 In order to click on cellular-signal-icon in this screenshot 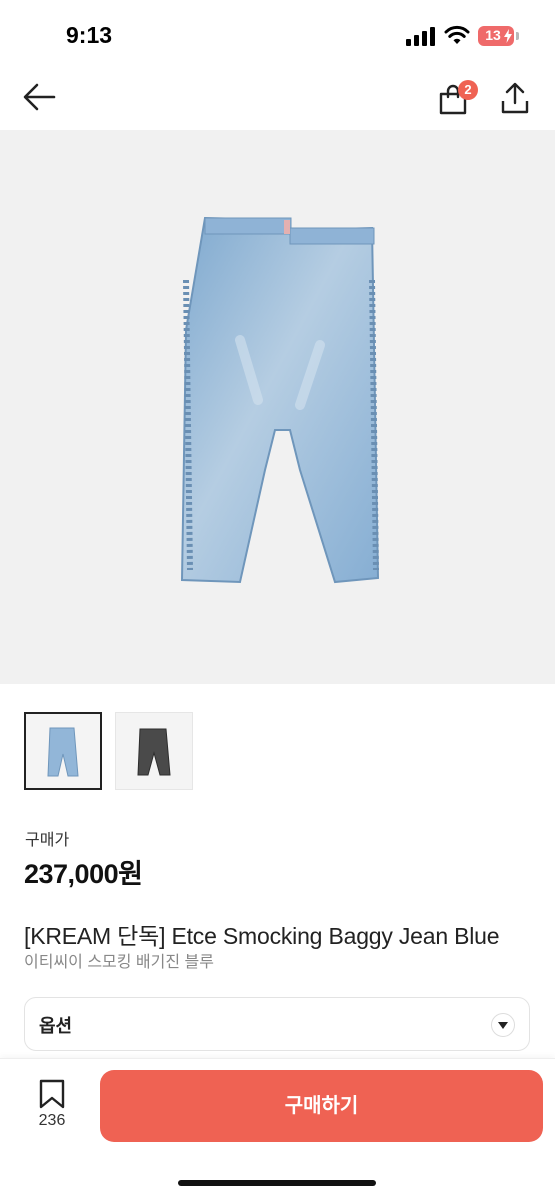, I will do `click(420, 36)`.